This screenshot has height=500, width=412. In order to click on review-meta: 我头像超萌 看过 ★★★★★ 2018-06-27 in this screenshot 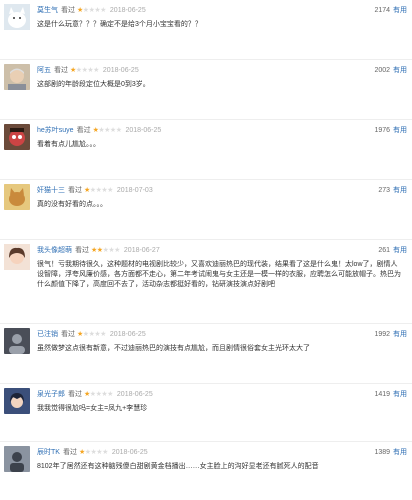, I will do `click(222, 251)`.